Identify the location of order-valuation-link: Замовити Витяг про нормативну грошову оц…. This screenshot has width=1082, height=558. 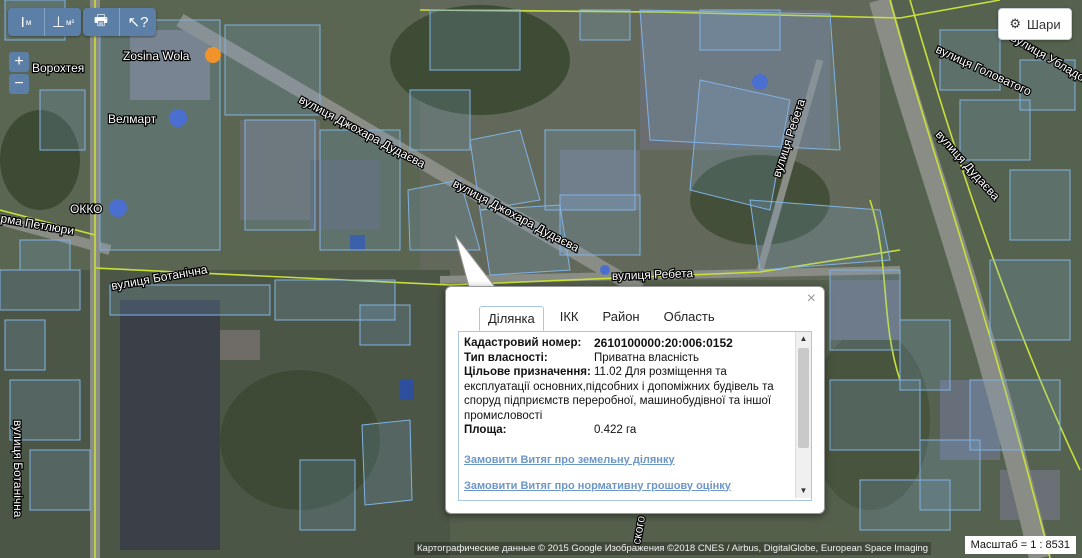
(635, 486).